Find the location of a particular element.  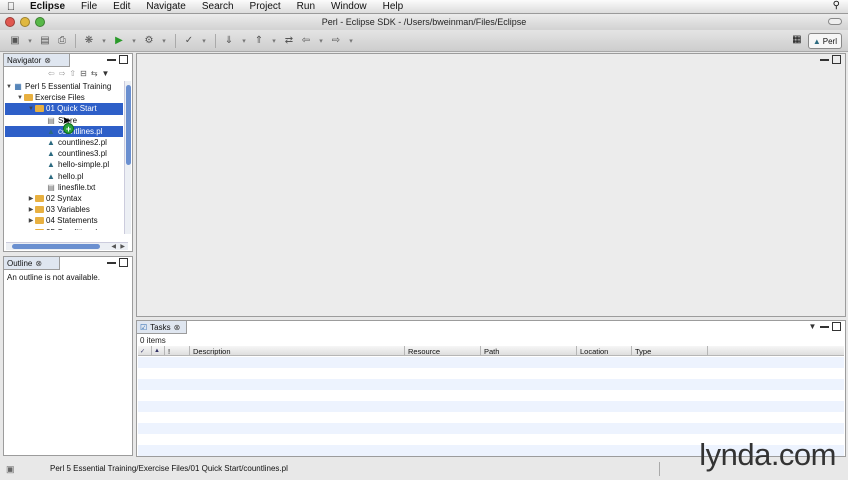

tab-tasks: ☑ Tasks ⊗ is located at coordinates (162, 327).